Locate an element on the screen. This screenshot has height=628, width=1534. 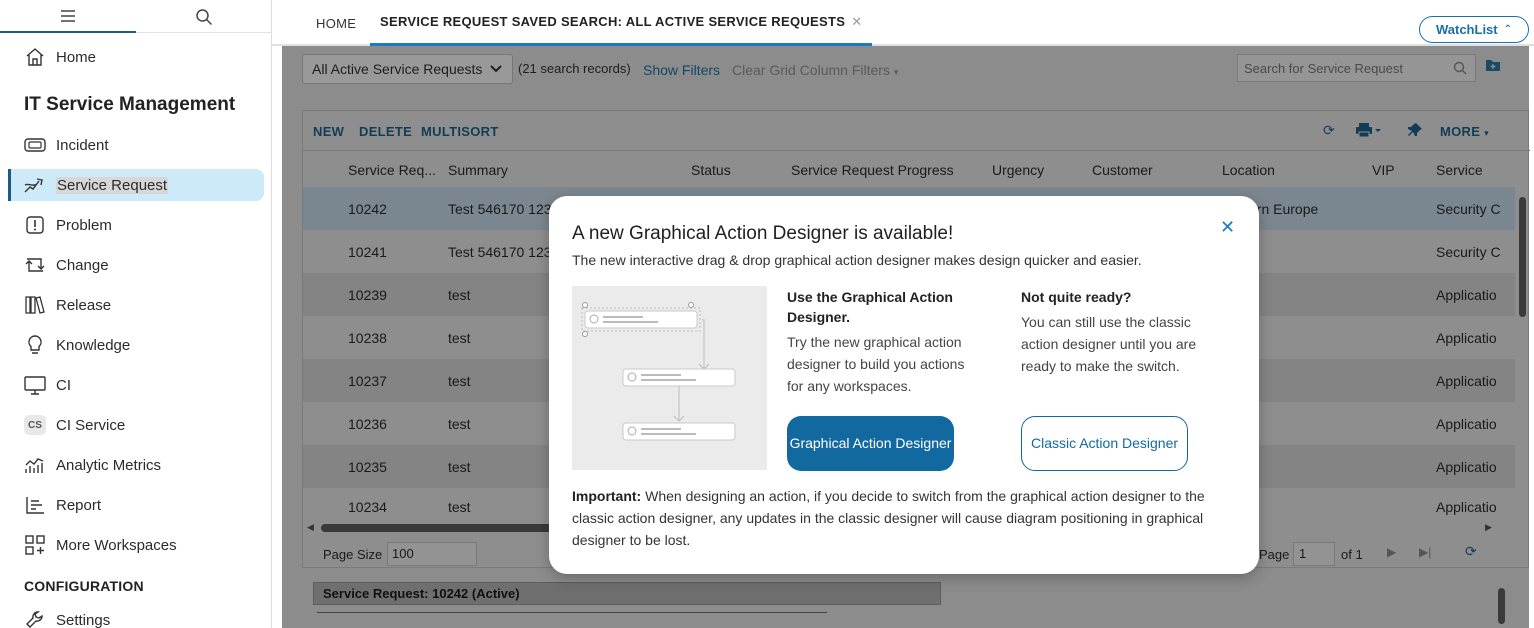
chevron-down-icon is located at coordinates (496, 69).